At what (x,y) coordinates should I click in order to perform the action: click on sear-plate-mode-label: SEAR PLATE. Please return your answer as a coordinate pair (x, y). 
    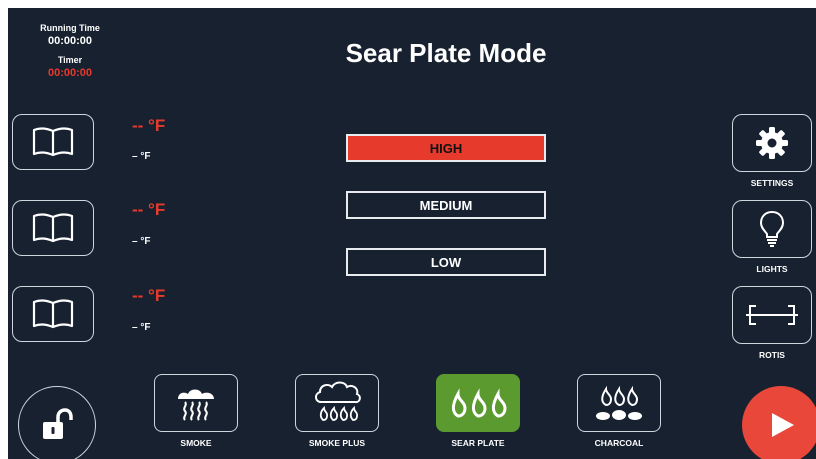
    Looking at the image, I should click on (478, 443).